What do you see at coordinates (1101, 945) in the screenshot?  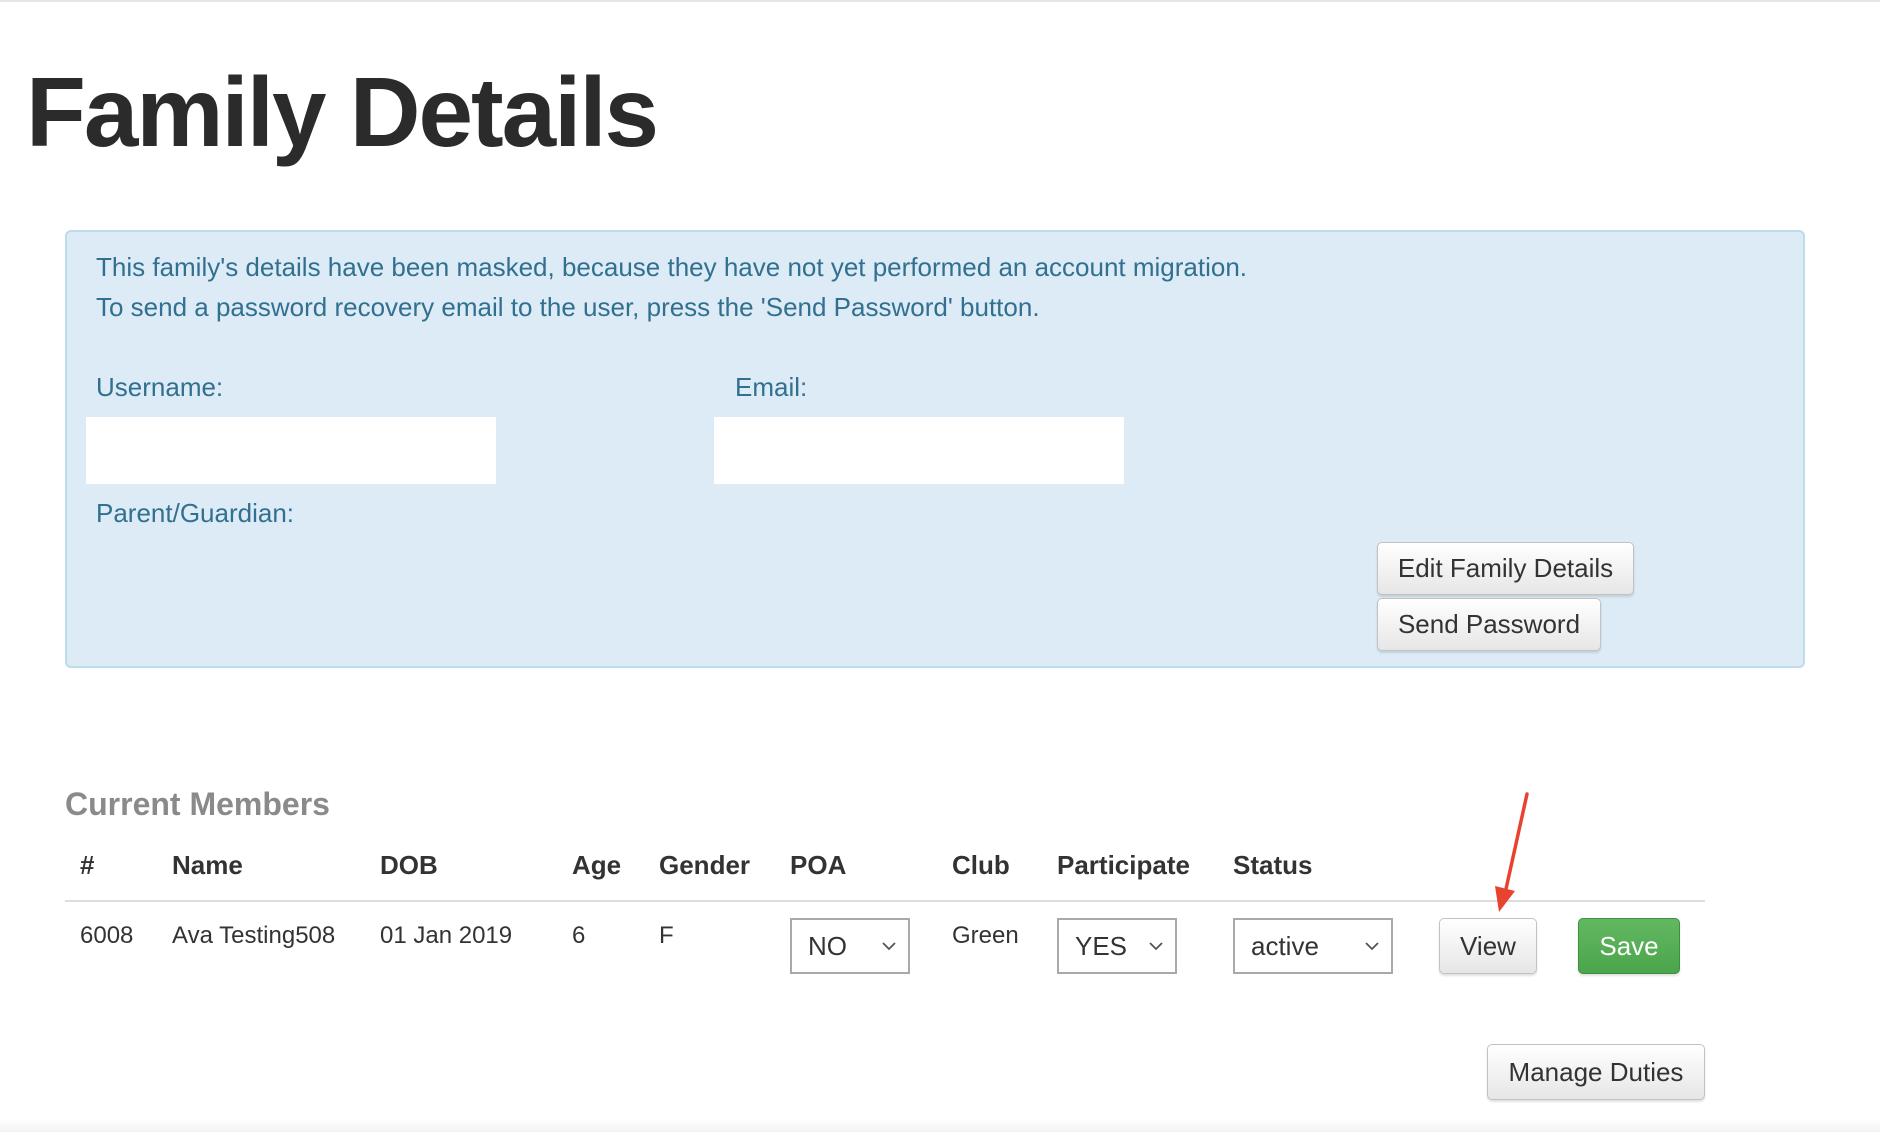 I see `participate-select-value: YES` at bounding box center [1101, 945].